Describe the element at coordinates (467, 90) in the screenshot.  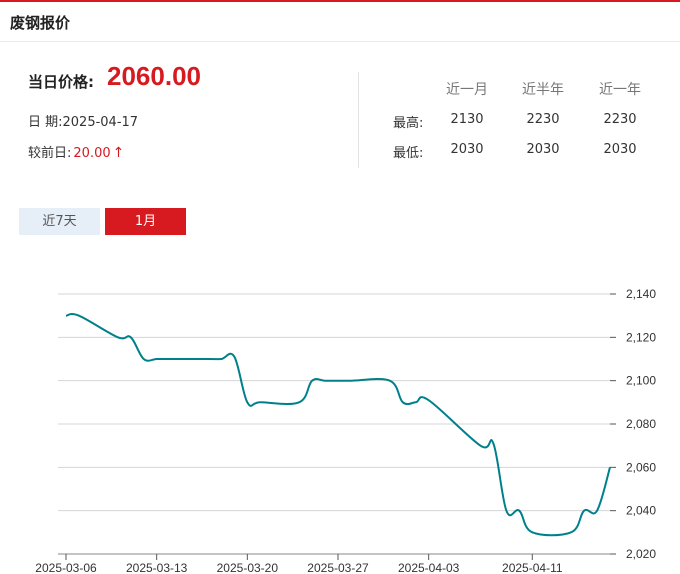
I see `stats-col-month: 近一月` at that location.